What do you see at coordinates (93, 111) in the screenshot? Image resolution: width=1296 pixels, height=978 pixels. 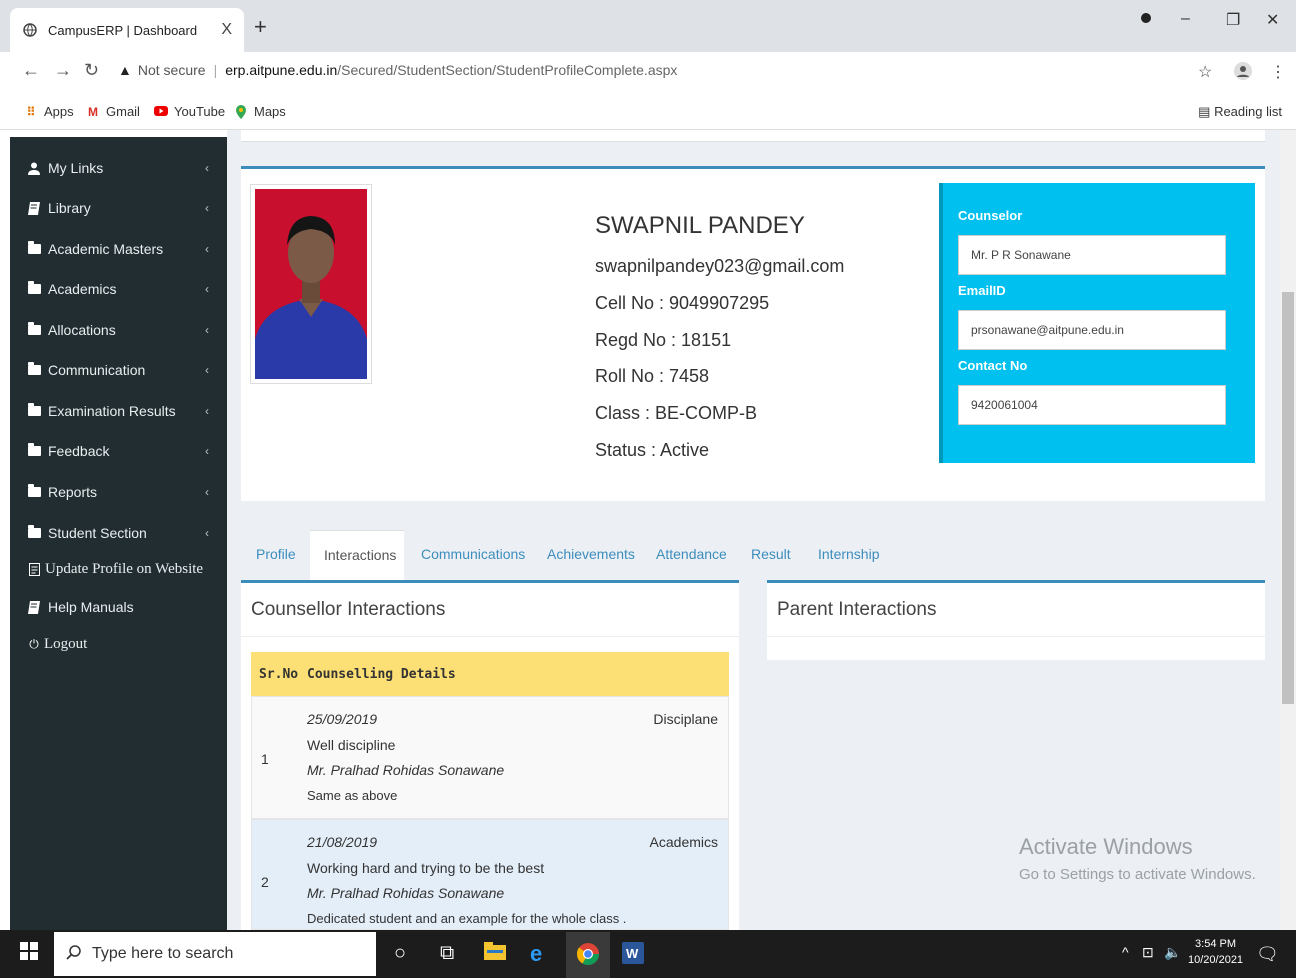 I see `gmail-icon: M` at bounding box center [93, 111].